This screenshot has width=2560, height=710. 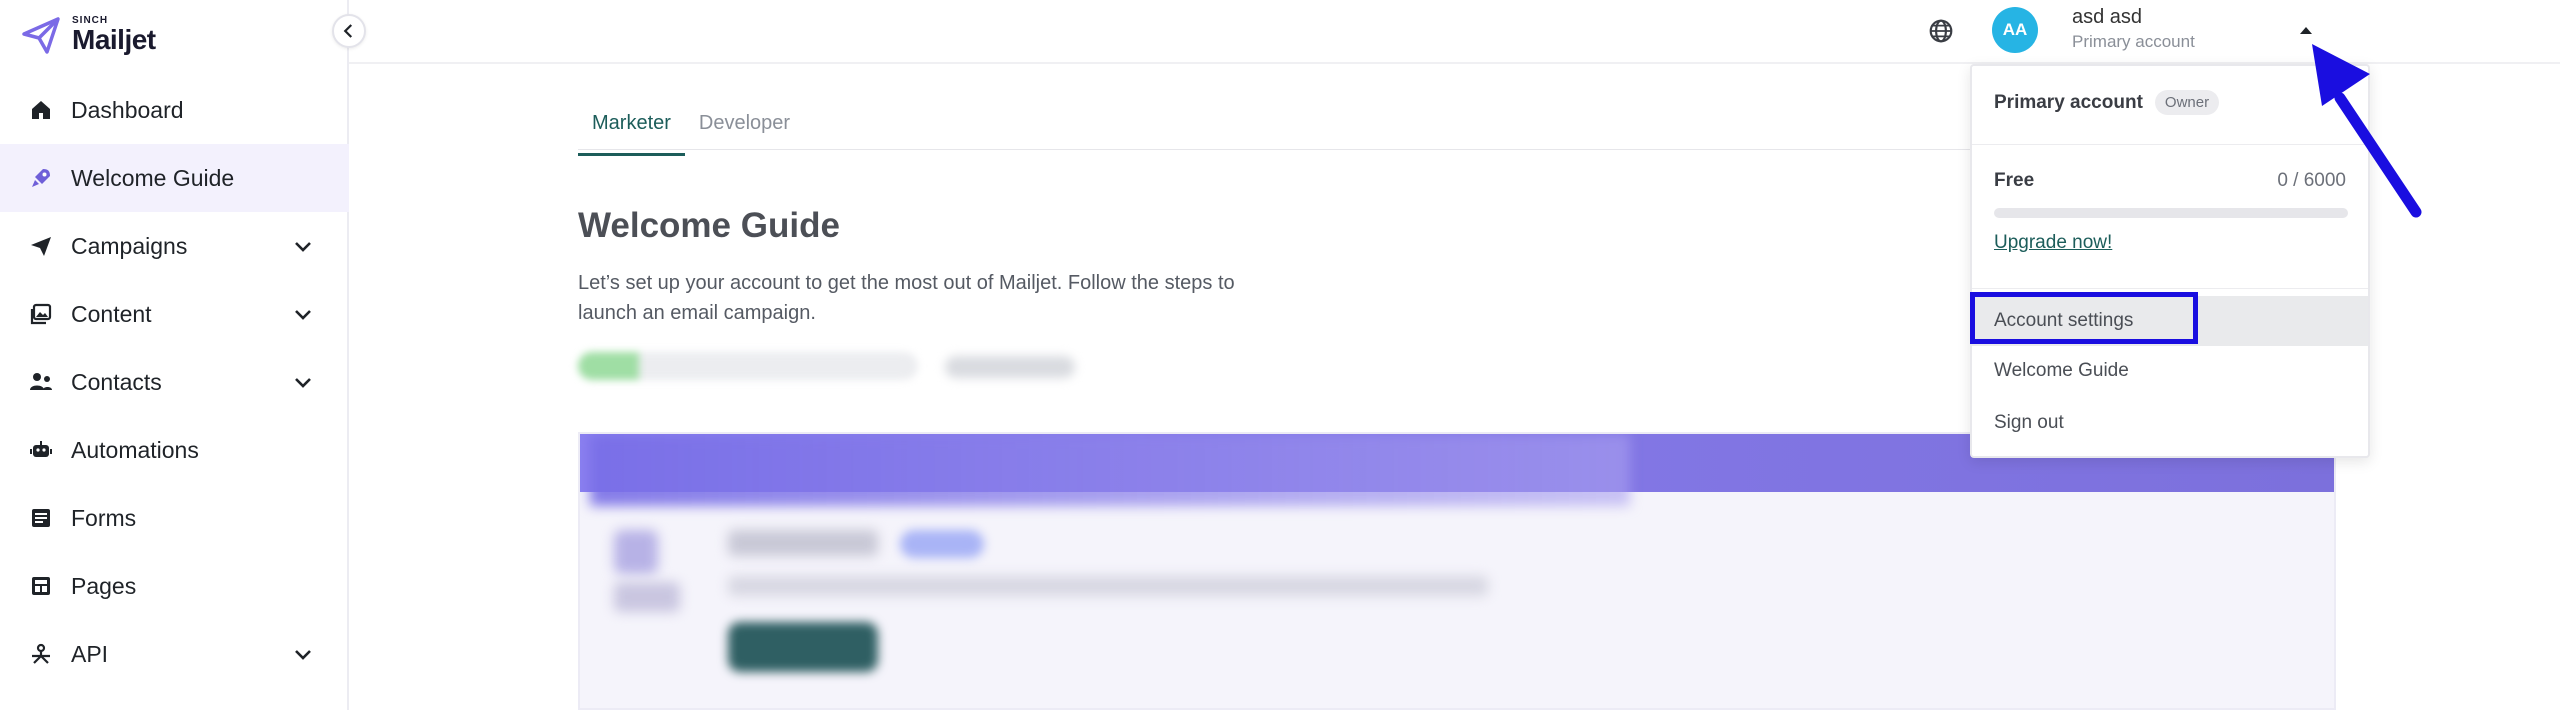 I want to click on sidebar-item-label: Automations, so click(x=135, y=449).